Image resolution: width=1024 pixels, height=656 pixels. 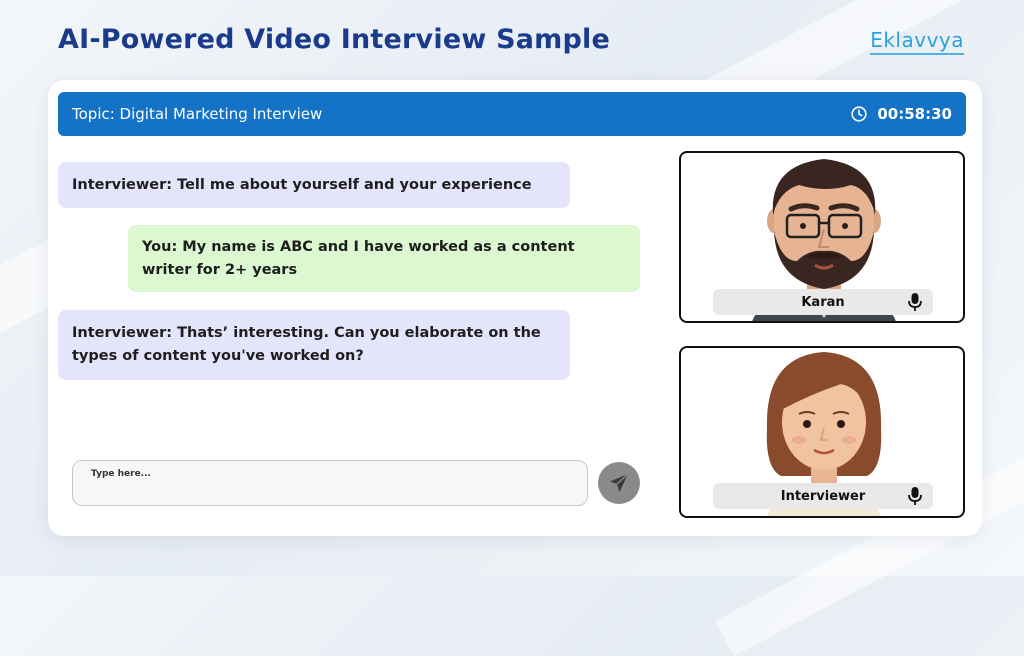 I want to click on participant-name: Interviewer, so click(x=823, y=496).